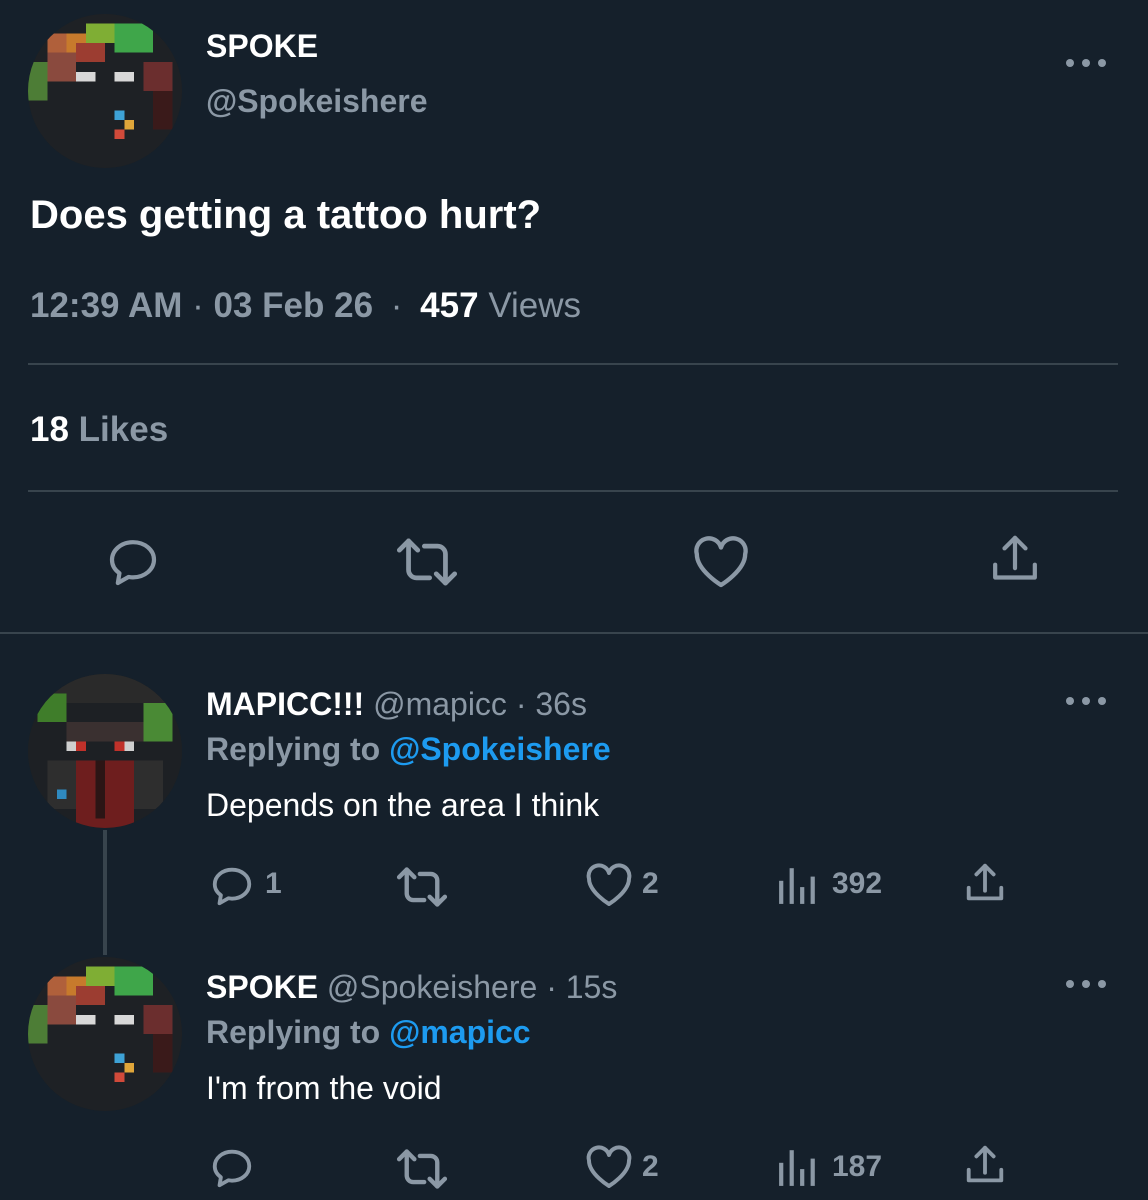 Image resolution: width=1148 pixels, height=1200 pixels. Describe the element at coordinates (286, 215) in the screenshot. I see `tweet-text: Does getting a tattoo hurt?` at that location.